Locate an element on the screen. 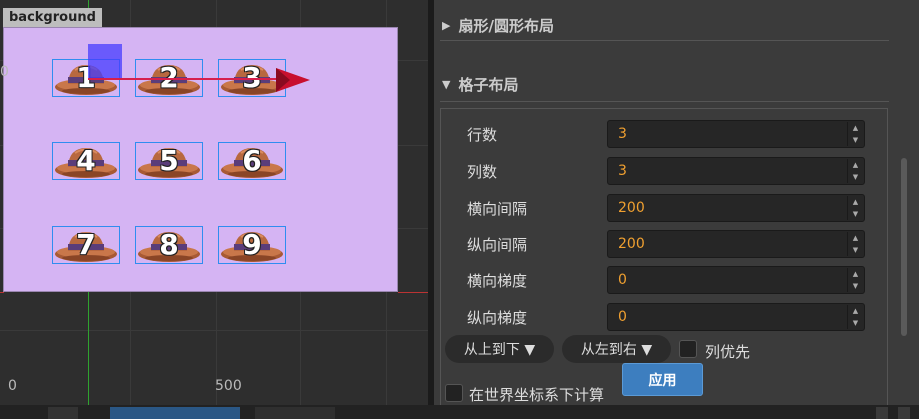 Image resolution: width=919 pixels, height=419 pixels. cell-number: 5 is located at coordinates (169, 160).